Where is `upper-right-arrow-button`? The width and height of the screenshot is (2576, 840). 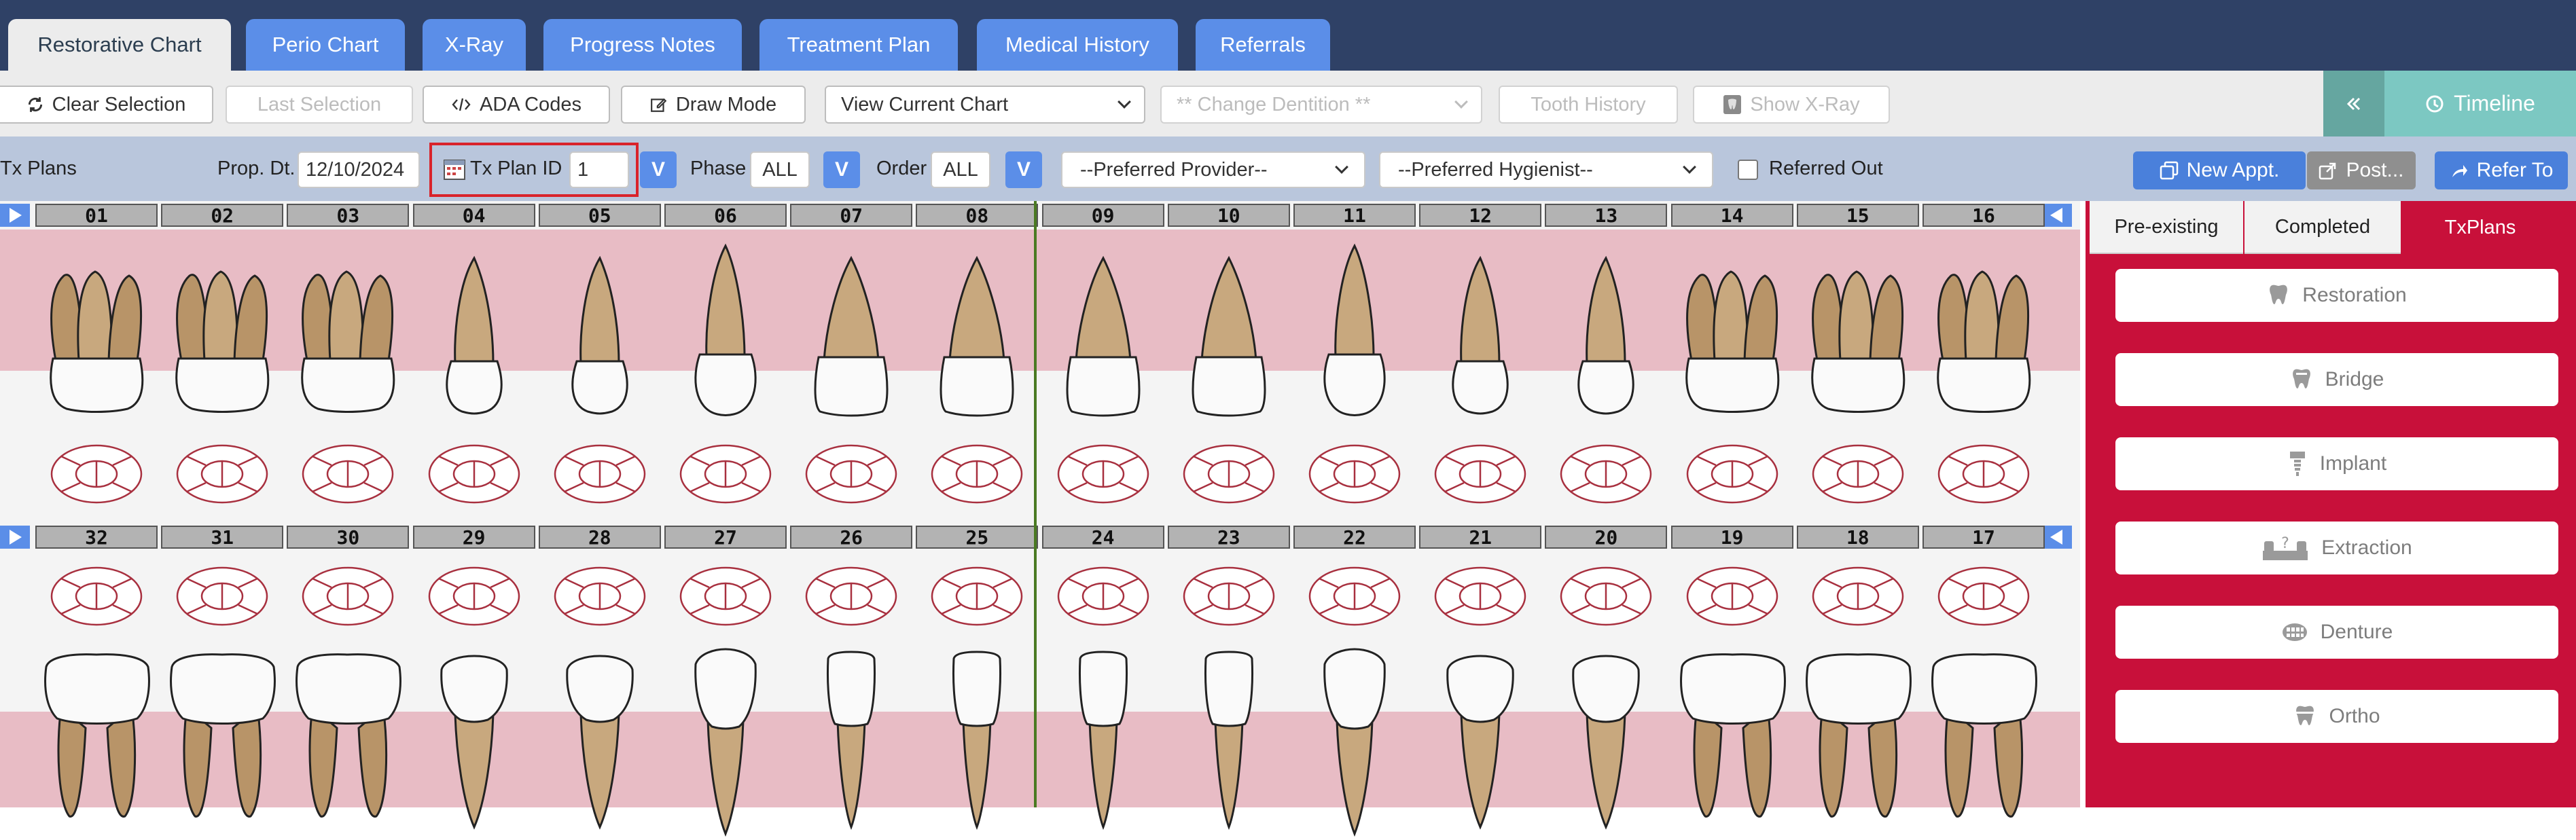 upper-right-arrow-button is located at coordinates (2057, 216).